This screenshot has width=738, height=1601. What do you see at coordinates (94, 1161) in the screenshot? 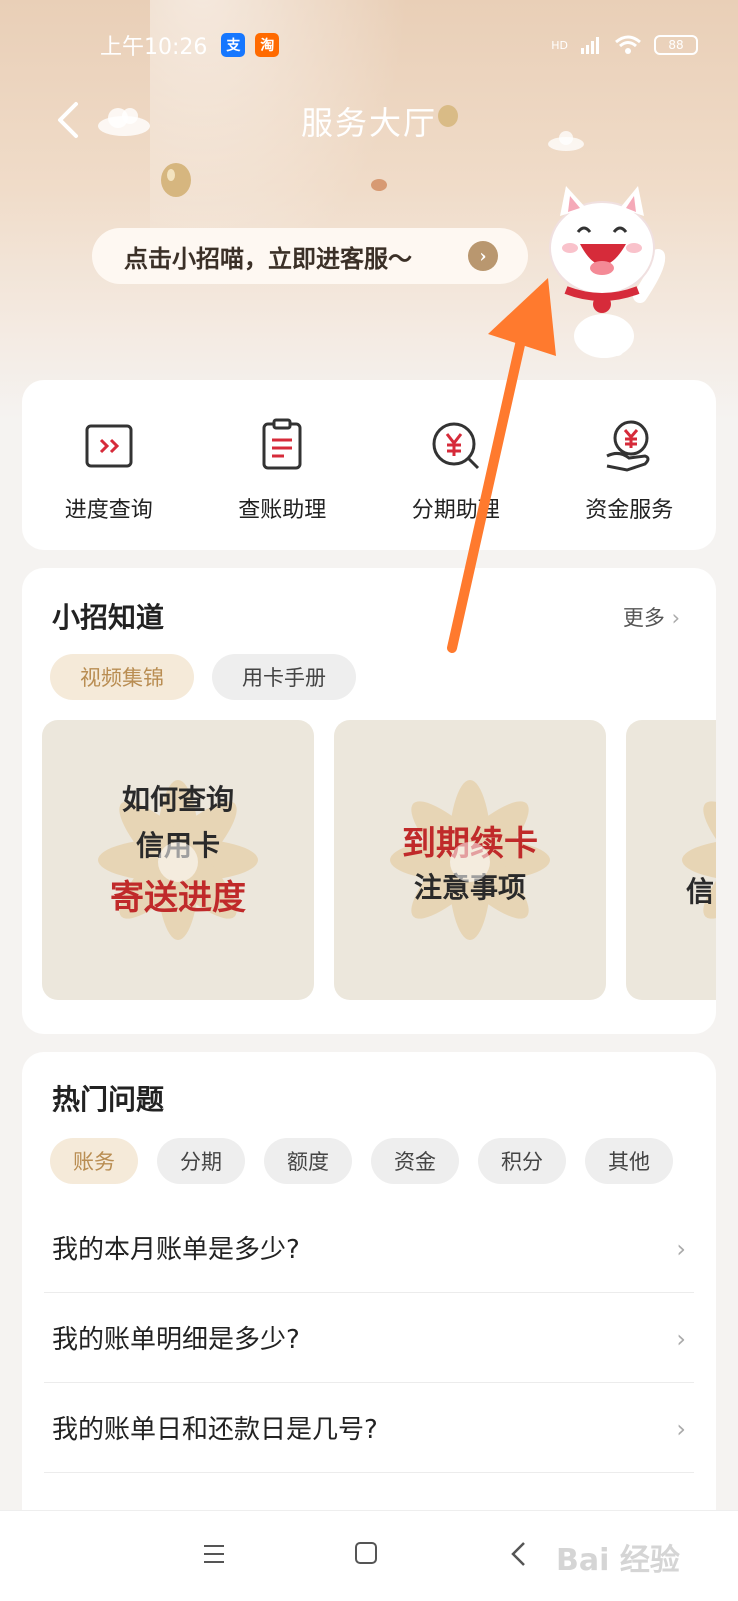
I see `tab-accounts: 账务` at bounding box center [94, 1161].